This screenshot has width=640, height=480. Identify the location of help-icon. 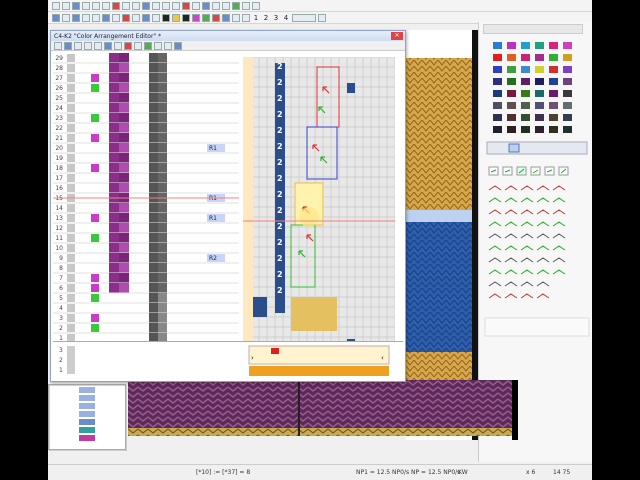
(322, 17).